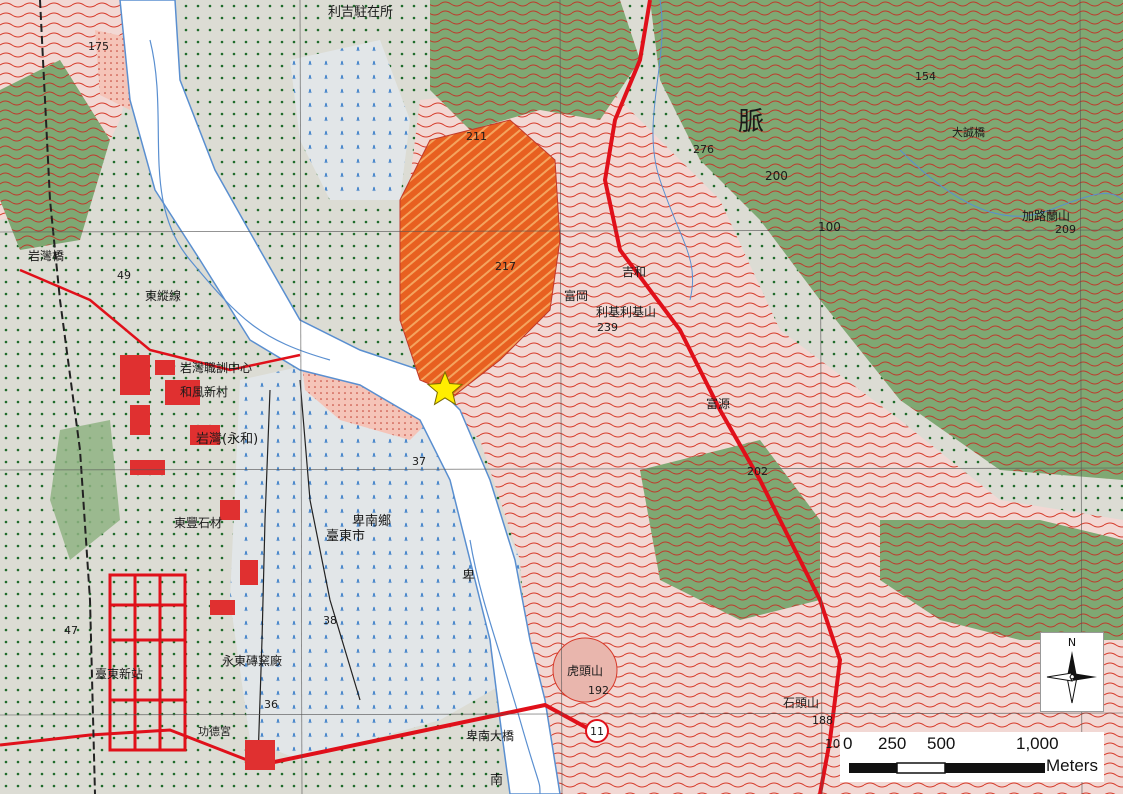 The height and width of the screenshot is (794, 1123). Describe the element at coordinates (71, 630) in the screenshot. I see `map-label-29: 47` at that location.